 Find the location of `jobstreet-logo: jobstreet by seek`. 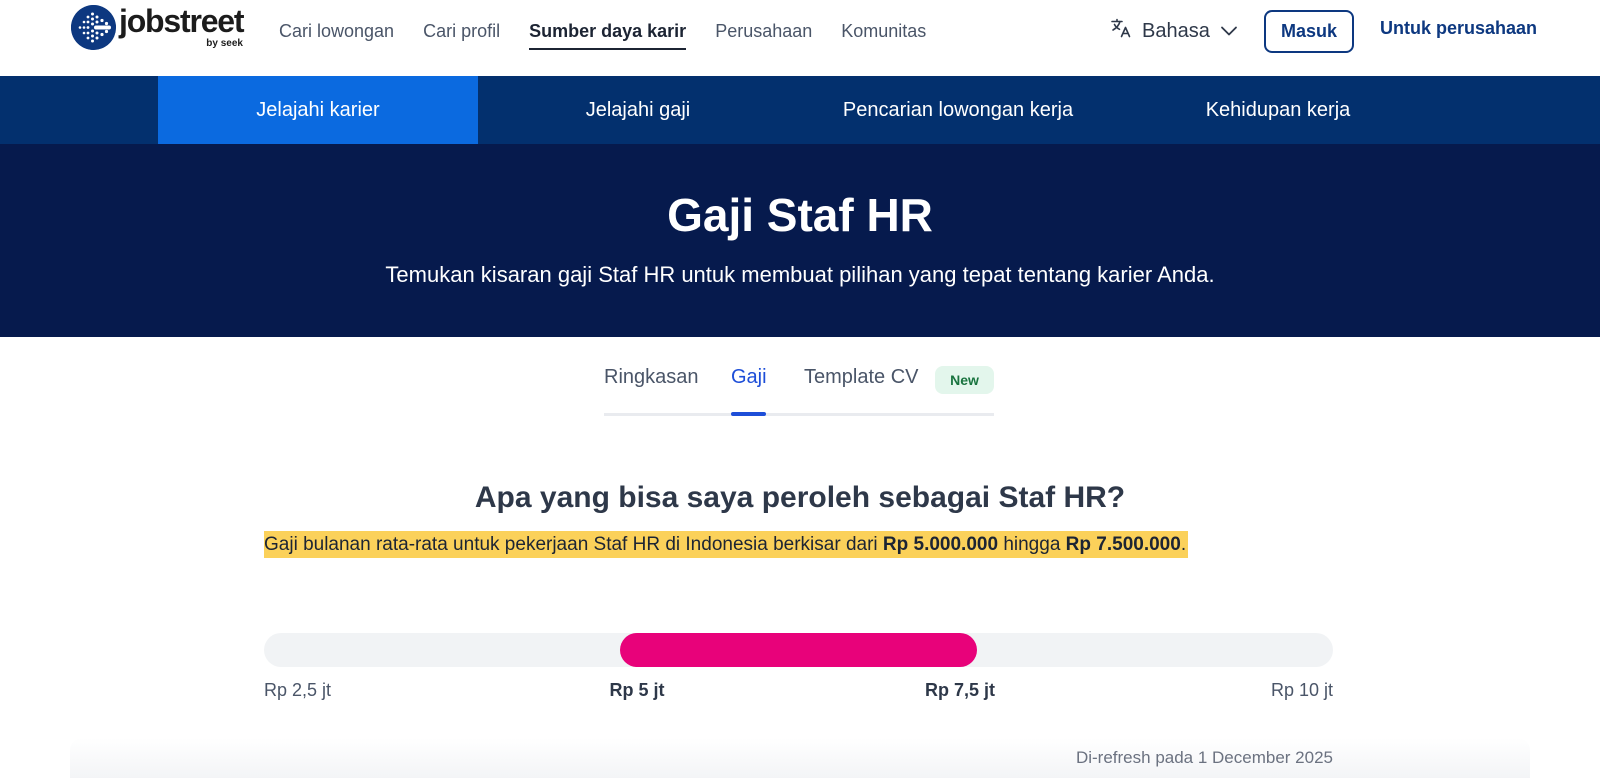

jobstreet-logo: jobstreet by seek is located at coordinates (158, 26).